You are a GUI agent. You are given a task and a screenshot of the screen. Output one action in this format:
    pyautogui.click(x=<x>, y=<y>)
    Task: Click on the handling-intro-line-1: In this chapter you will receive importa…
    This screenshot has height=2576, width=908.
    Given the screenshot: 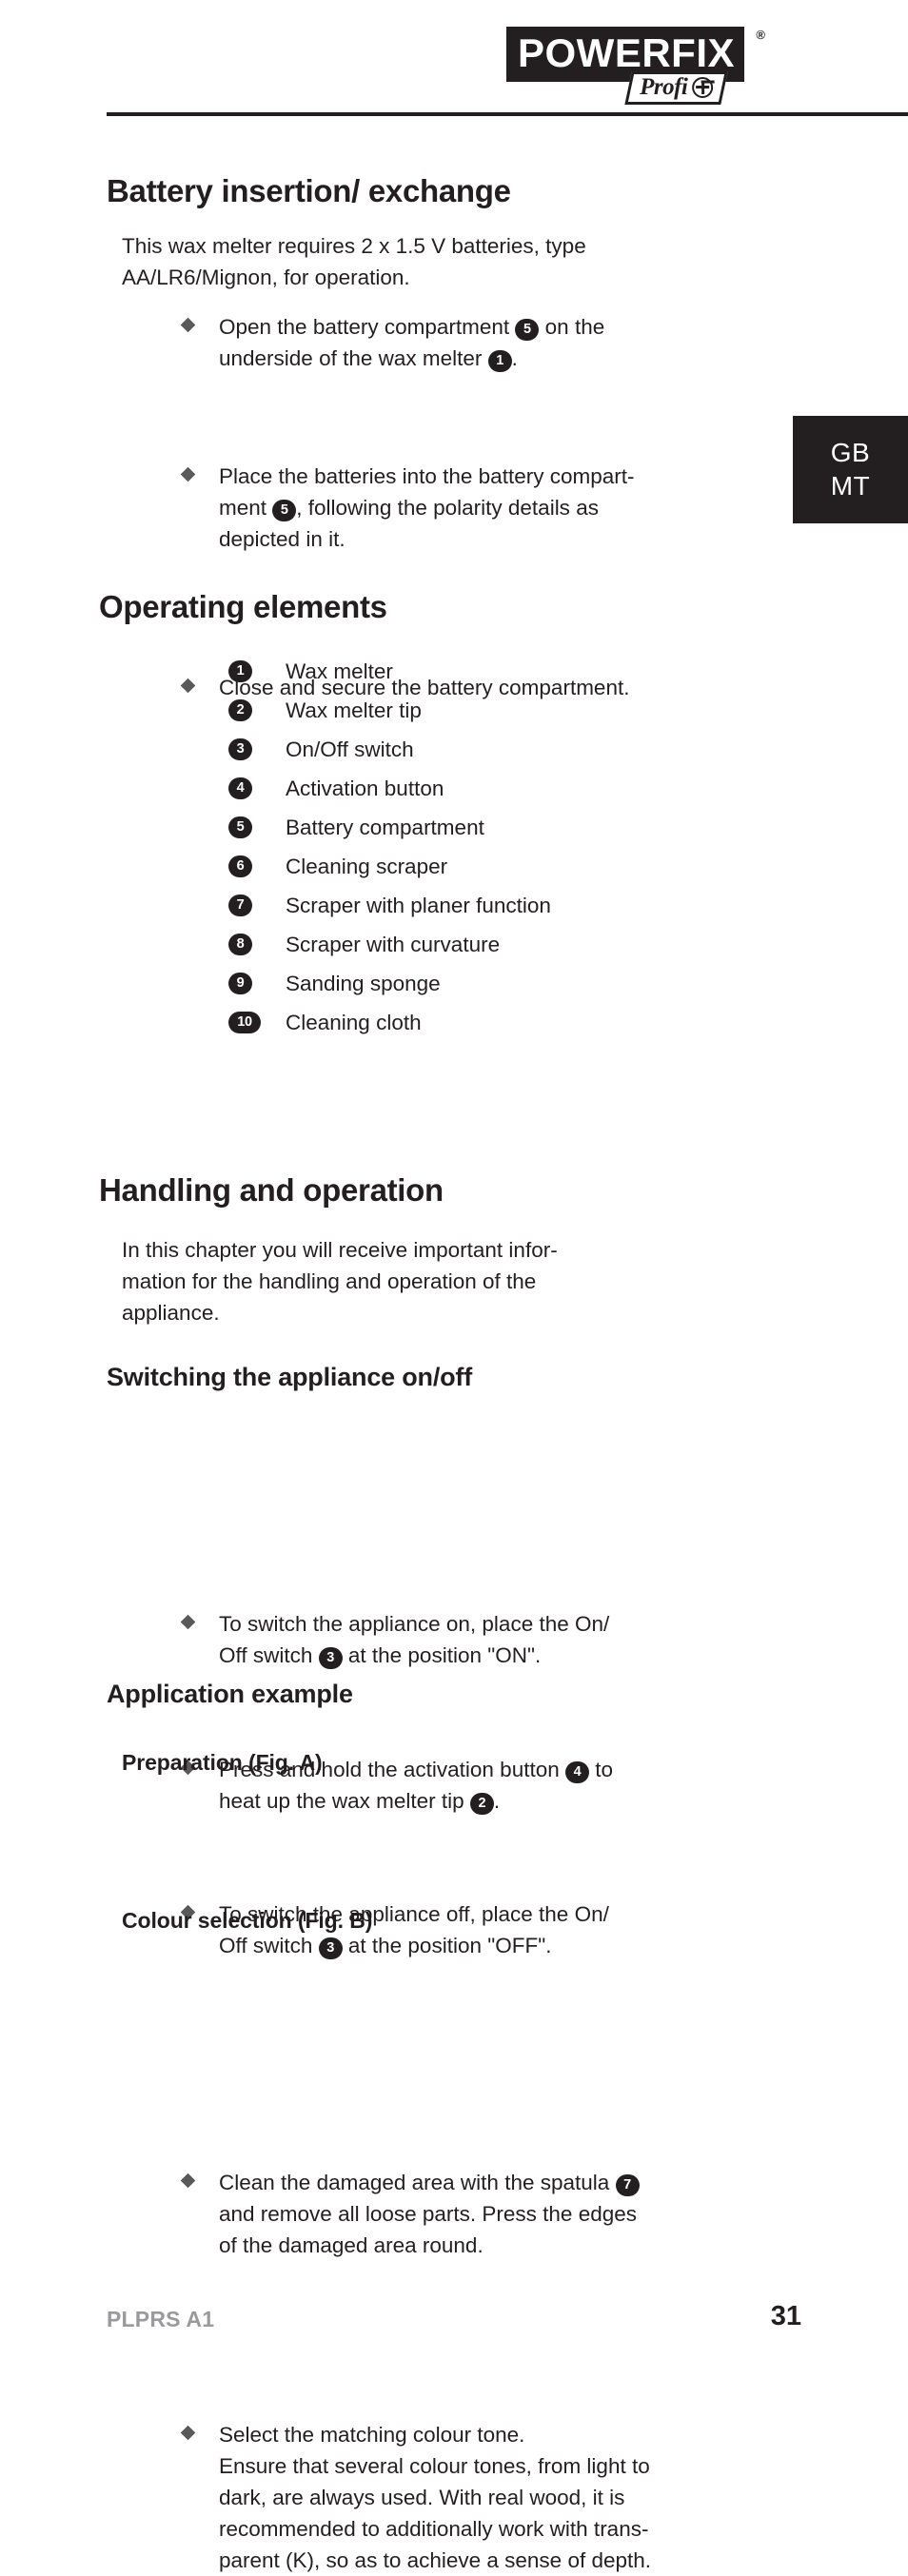 What is the action you would take?
    pyautogui.click(x=340, y=1250)
    